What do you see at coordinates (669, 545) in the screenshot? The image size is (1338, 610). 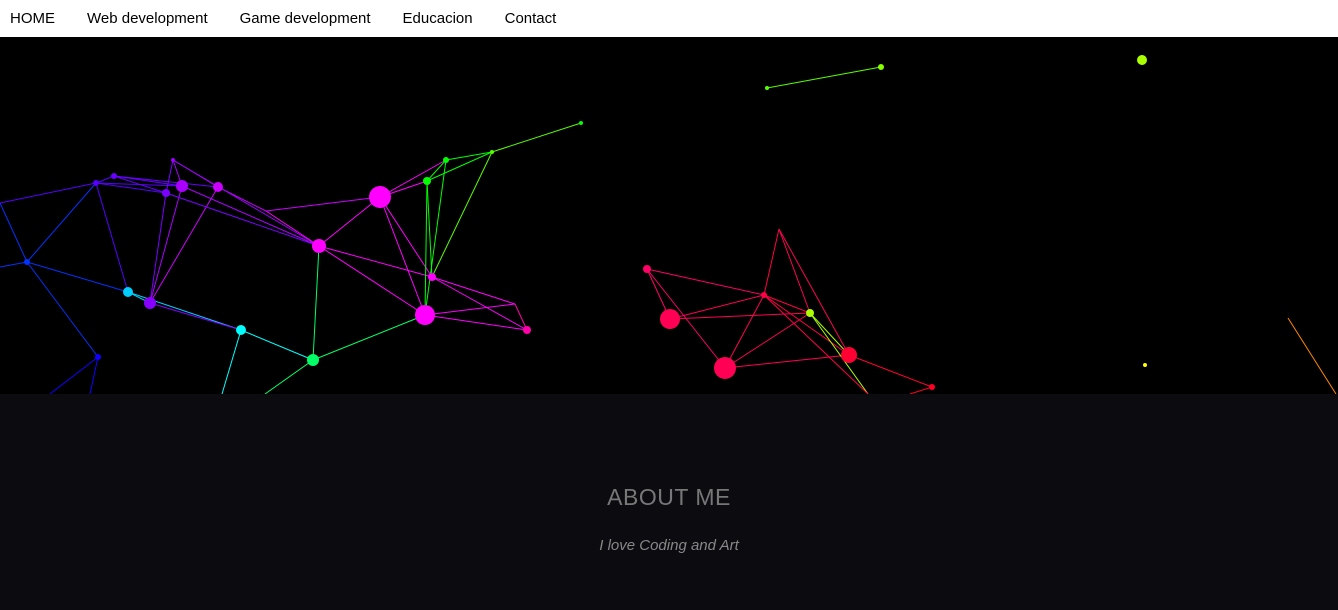 I see `about-subtitle: I love Coding and Art` at bounding box center [669, 545].